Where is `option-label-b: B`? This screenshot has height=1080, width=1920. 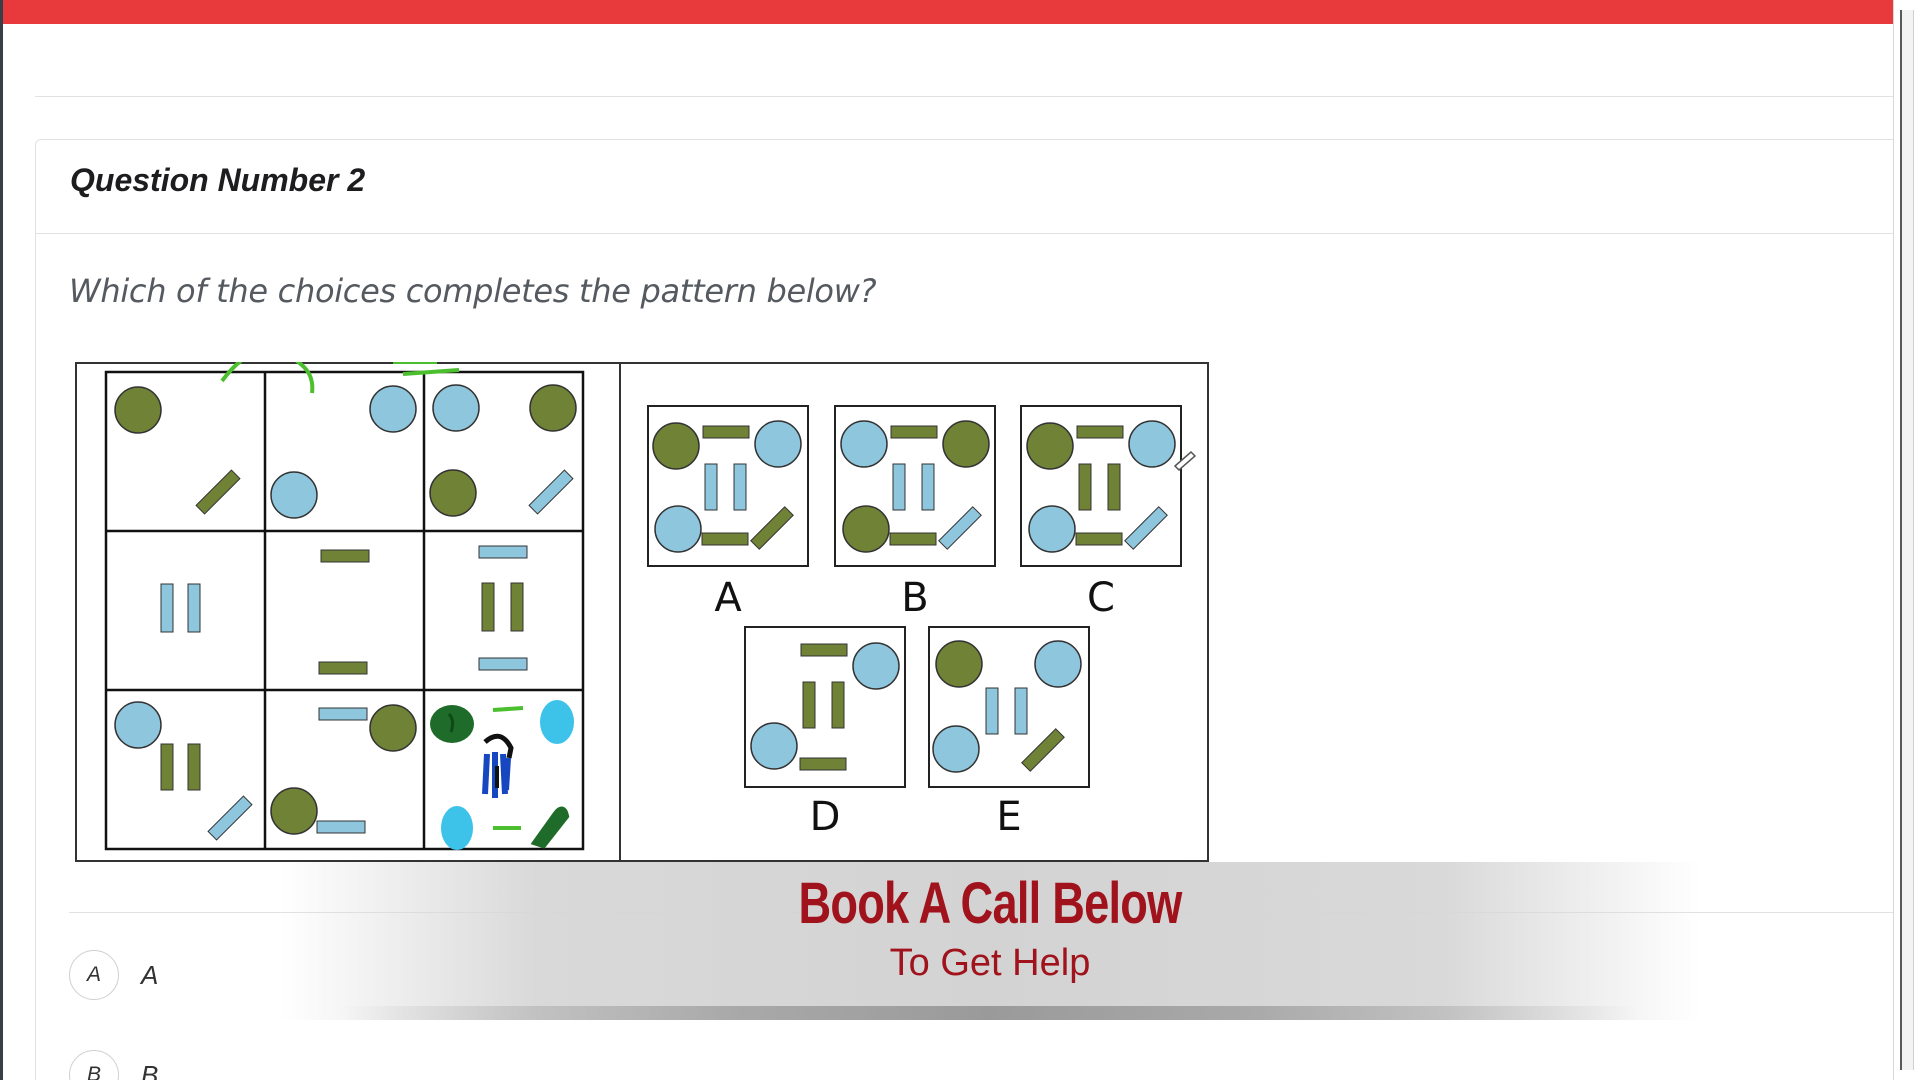
option-label-b: B is located at coordinates (149, 1070).